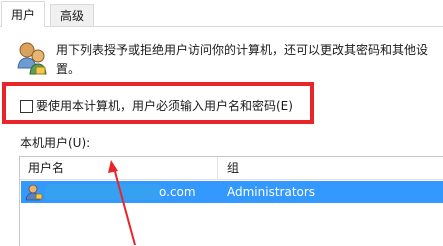 The image size is (443, 246). I want to click on require-login-label: 要使用本计算机，用户必须输入用户名和密码(E), so click(164, 106).